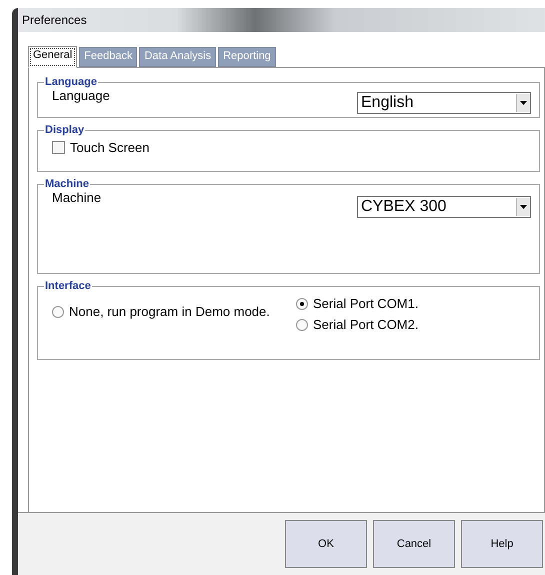  What do you see at coordinates (414, 544) in the screenshot?
I see `dialog-button: Cancel` at bounding box center [414, 544].